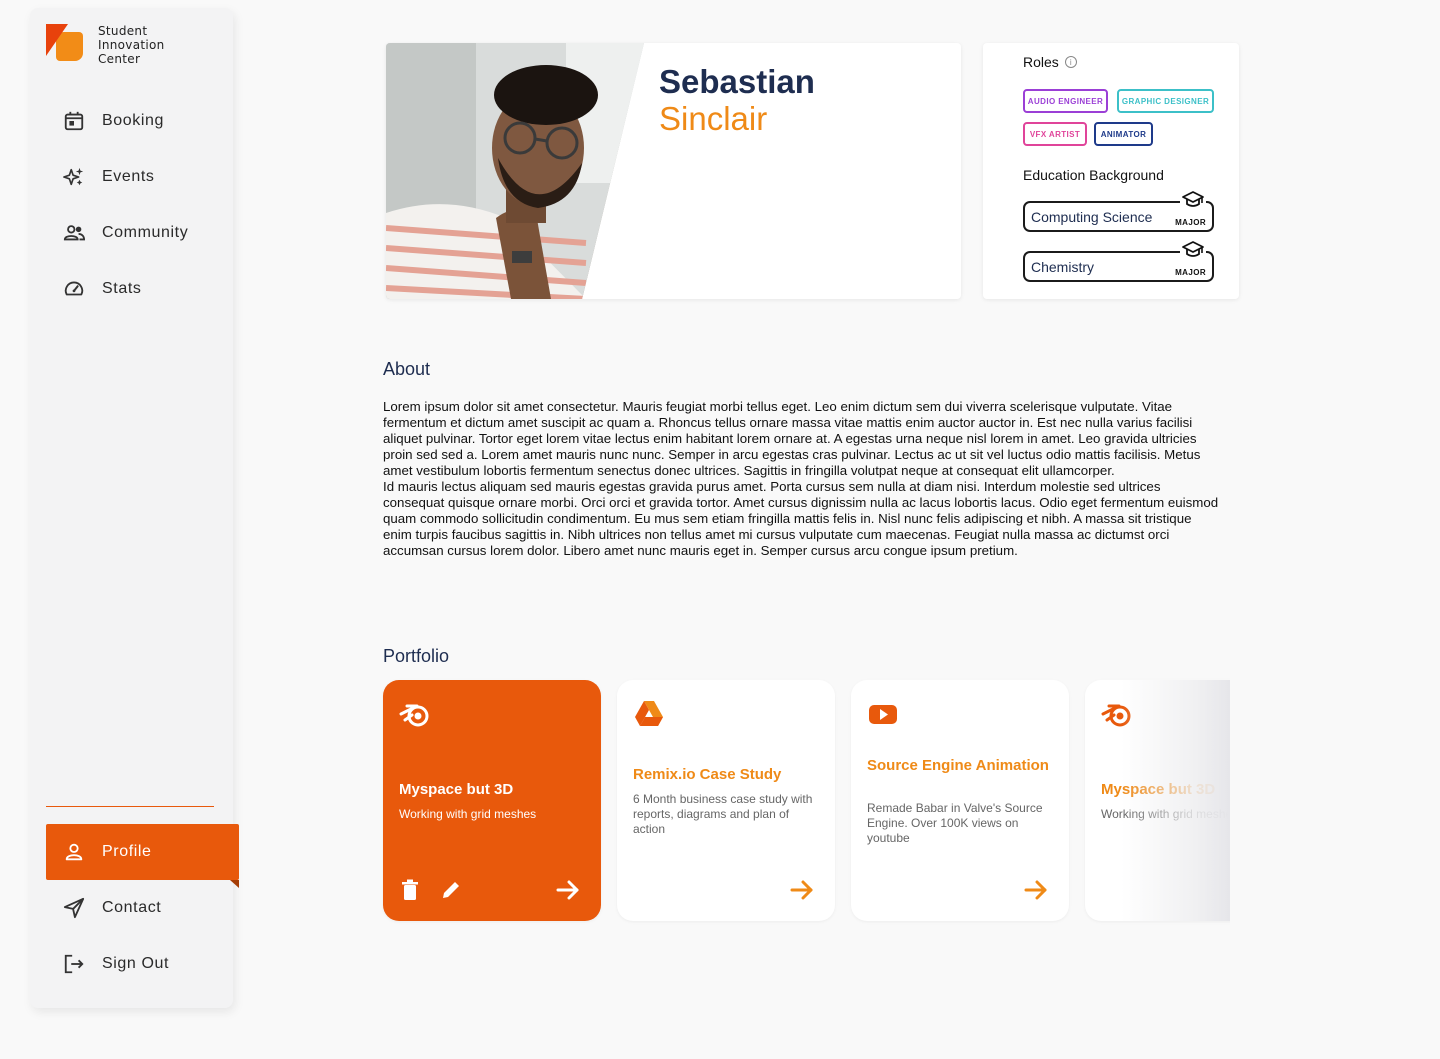  I want to click on portfolio-heading: Portfolio, so click(416, 656).